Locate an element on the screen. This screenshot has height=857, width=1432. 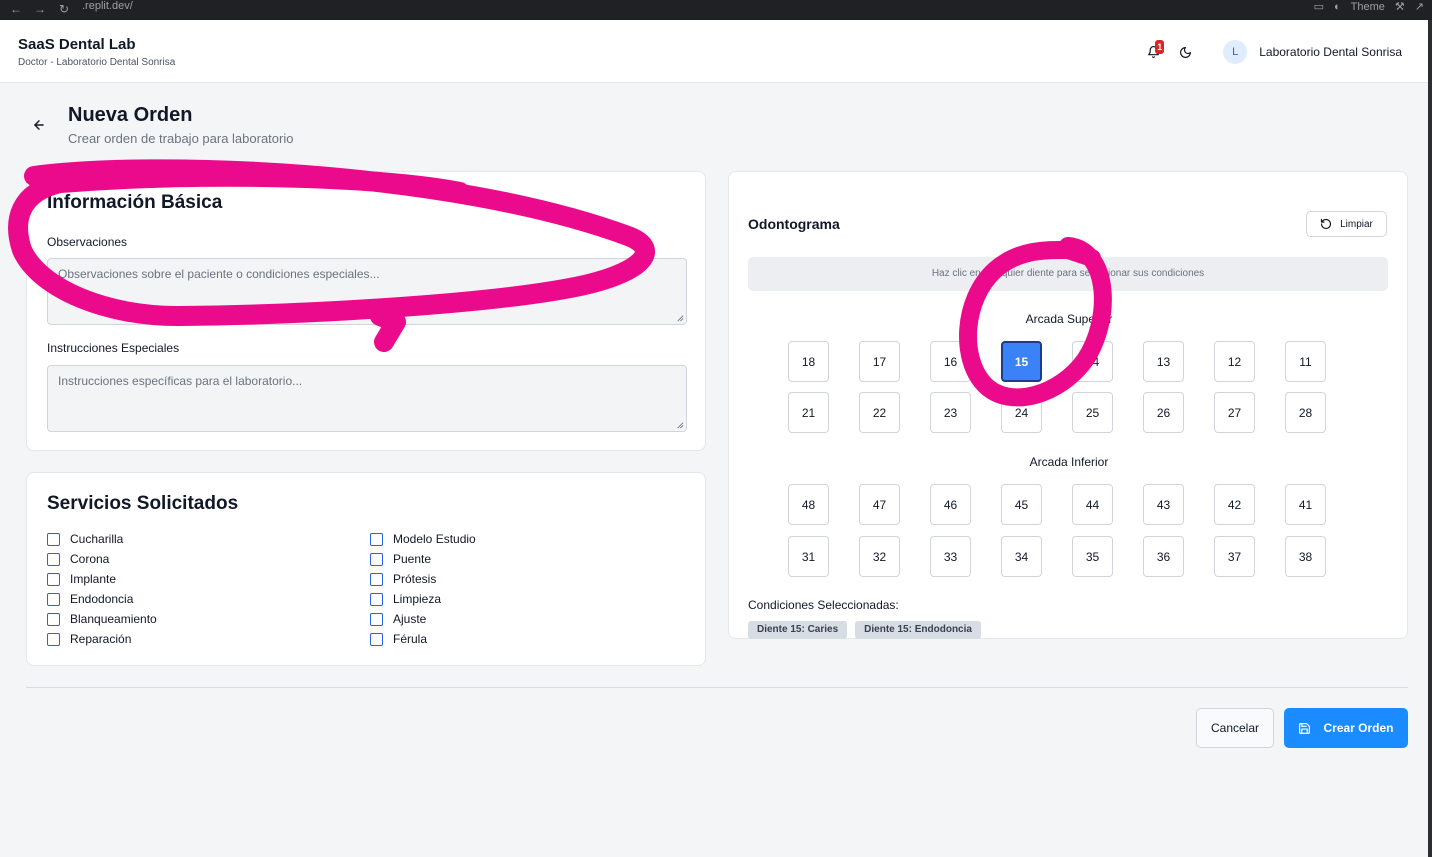
page-scrollbar is located at coordinates (1430, 438).